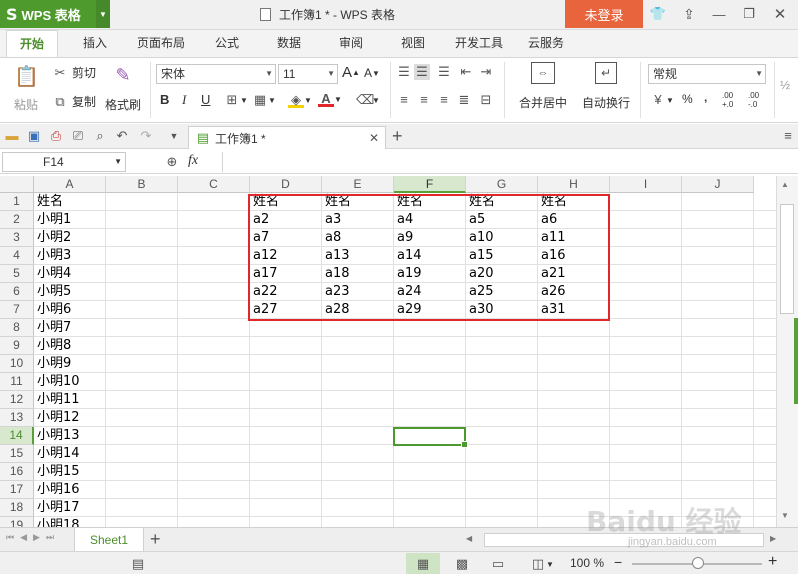 The height and width of the screenshot is (574, 798). Describe the element at coordinates (70, 418) in the screenshot. I see `cell-a13: 小明12` at that location.